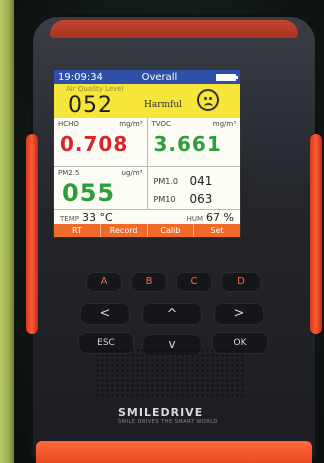 This screenshot has height=463, width=324. I want to click on key-up: ^, so click(172, 314).